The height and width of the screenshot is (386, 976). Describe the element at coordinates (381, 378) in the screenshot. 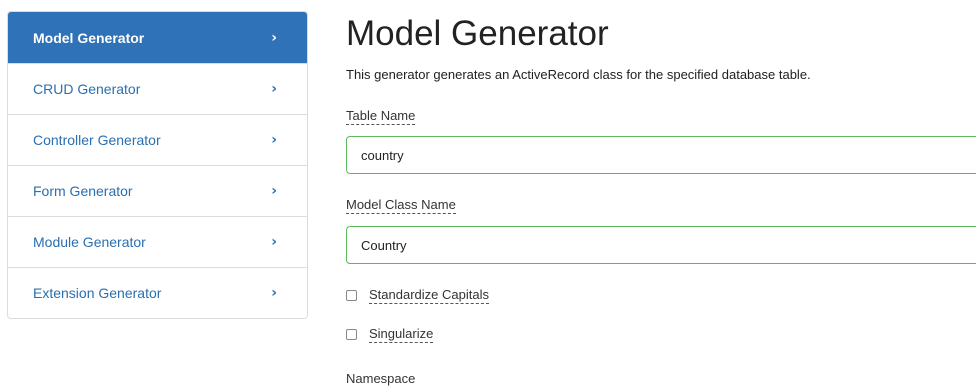

I see `namespace-label: Namespace` at that location.